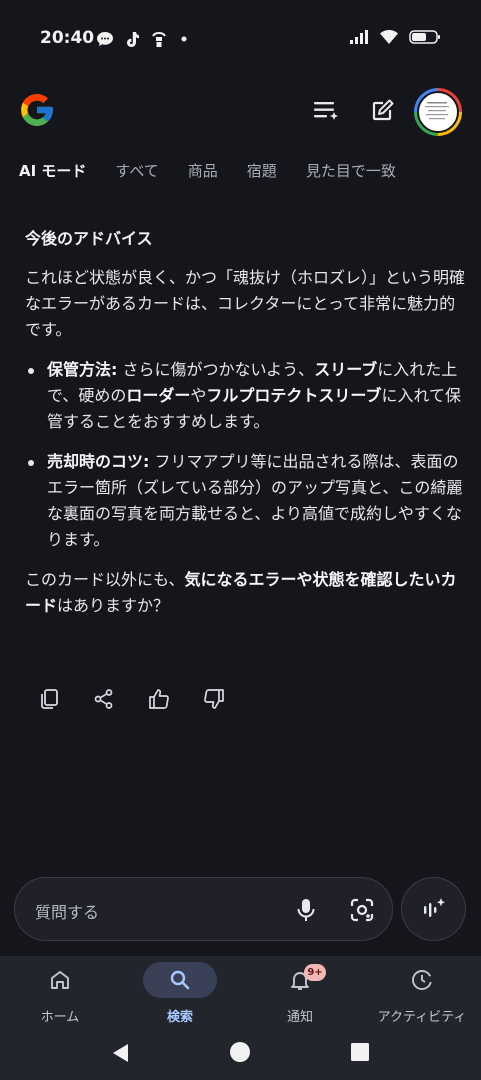 The width and height of the screenshot is (481, 1080). Describe the element at coordinates (262, 170) in the screenshot. I see `tab-homework: 宿題` at that location.